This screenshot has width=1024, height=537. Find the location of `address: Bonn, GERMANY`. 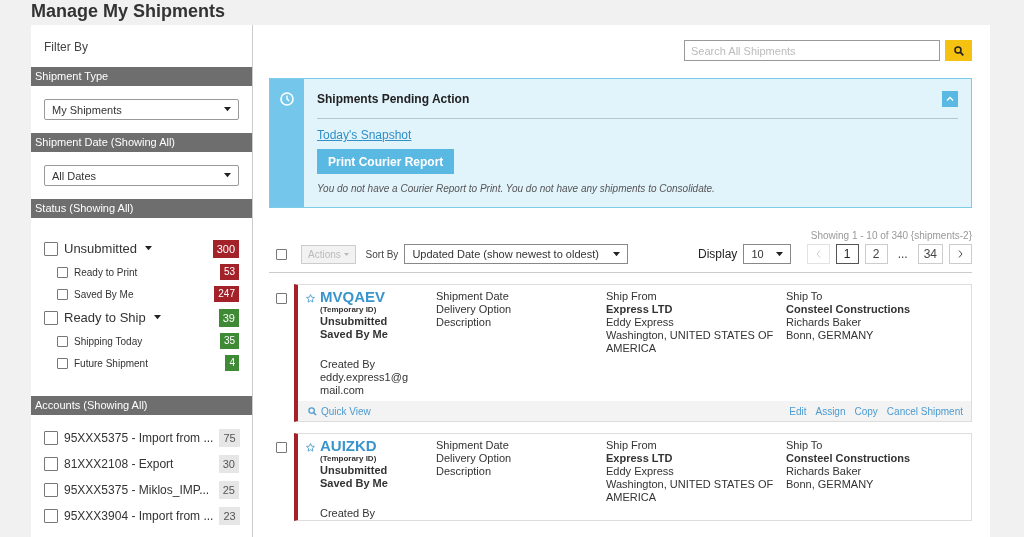

address: Bonn, GERMANY is located at coordinates (830, 335).